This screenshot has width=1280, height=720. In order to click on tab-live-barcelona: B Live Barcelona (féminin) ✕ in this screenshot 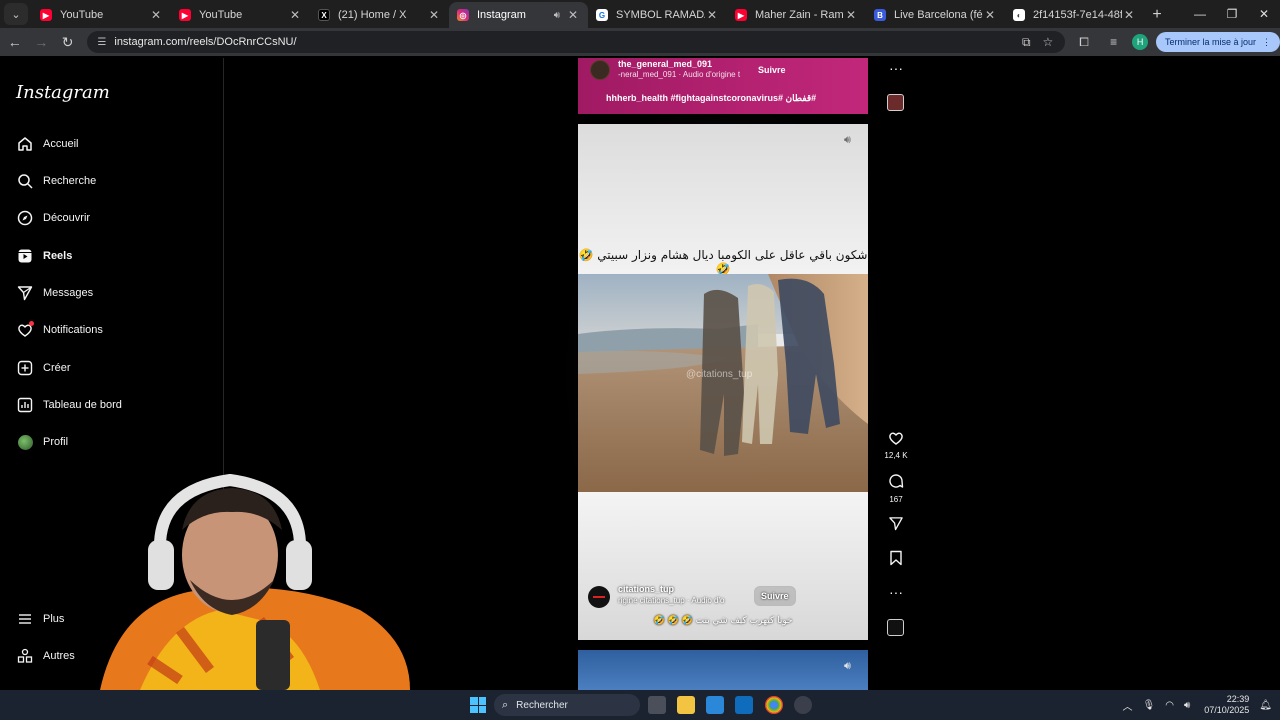, I will do `click(935, 15)`.